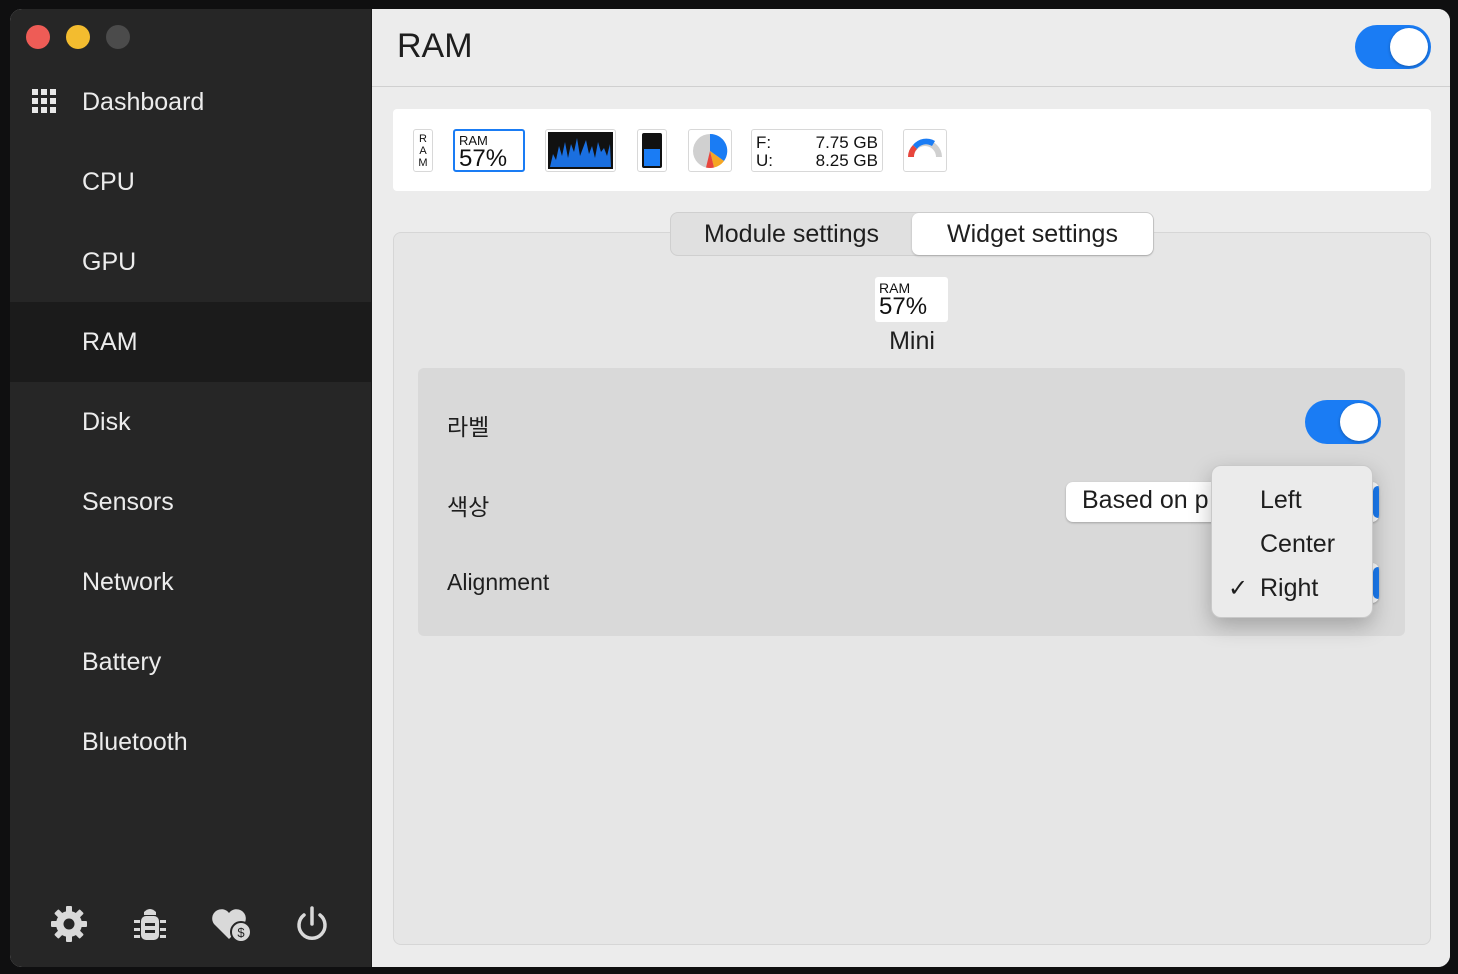  Describe the element at coordinates (190, 262) in the screenshot. I see `sidebar-item-gpu: GPU` at that location.